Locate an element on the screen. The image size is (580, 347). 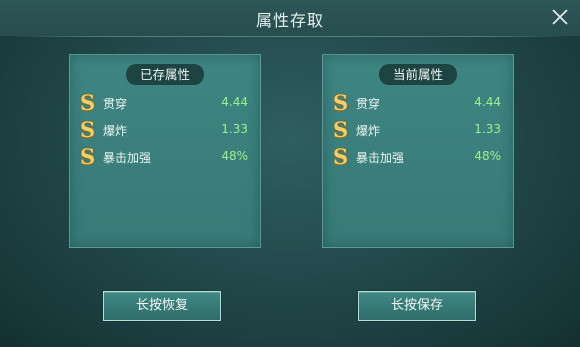
close-icon is located at coordinates (560, 17).